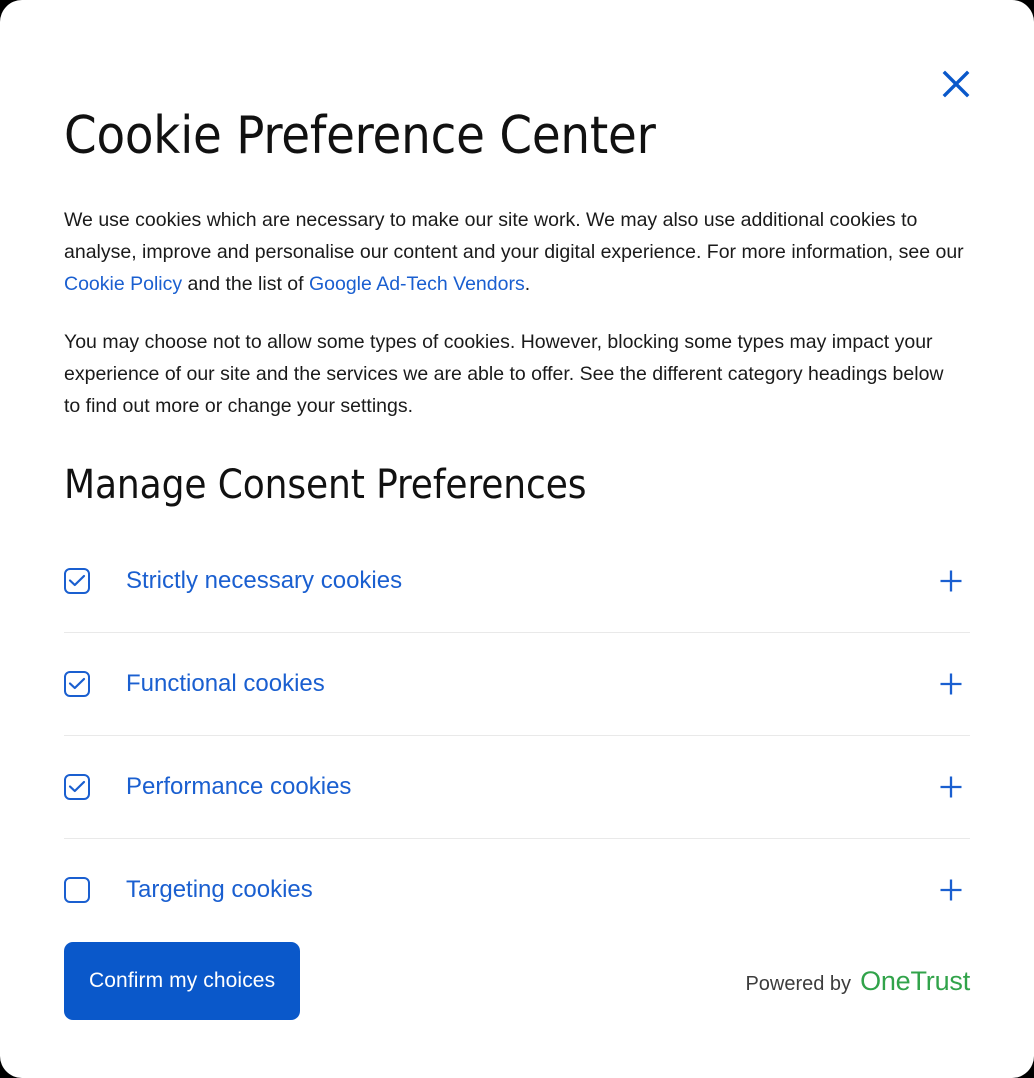 This screenshot has width=1034, height=1078. What do you see at coordinates (325, 485) in the screenshot?
I see `manage-consent-heading: Manage Consent Preferences` at bounding box center [325, 485].